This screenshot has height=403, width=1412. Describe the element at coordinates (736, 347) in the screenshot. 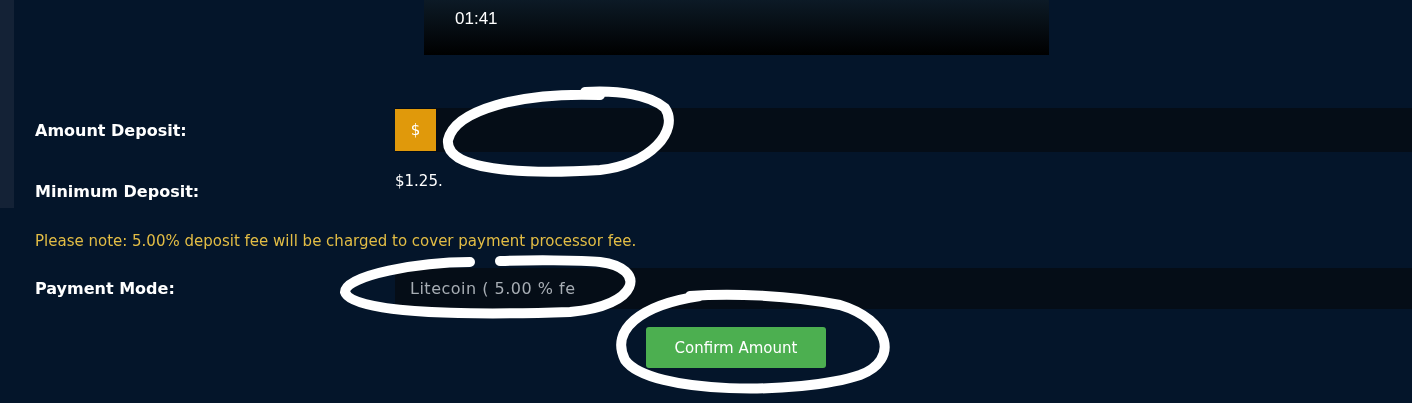

I see `confirm-amount-button: Confirm Amount` at that location.